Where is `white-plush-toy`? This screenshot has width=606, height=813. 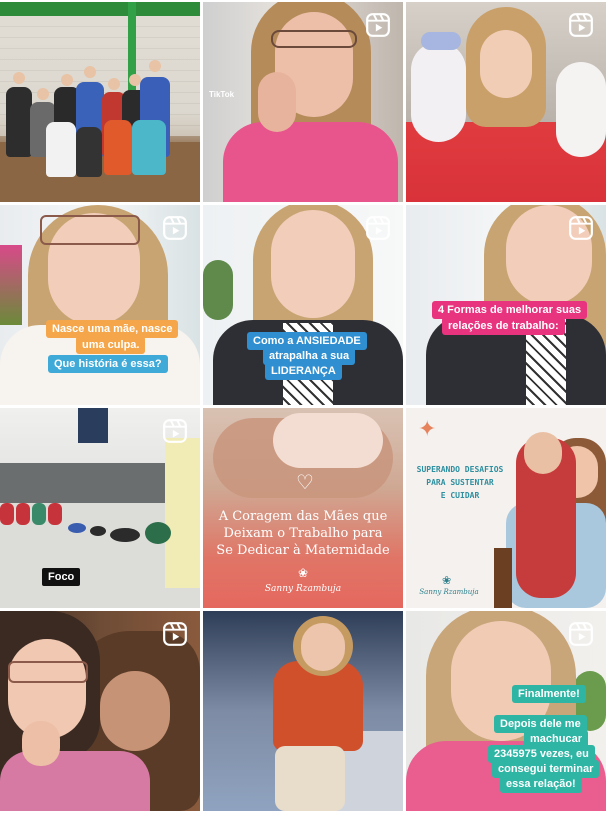
white-plush-toy is located at coordinates (438, 92).